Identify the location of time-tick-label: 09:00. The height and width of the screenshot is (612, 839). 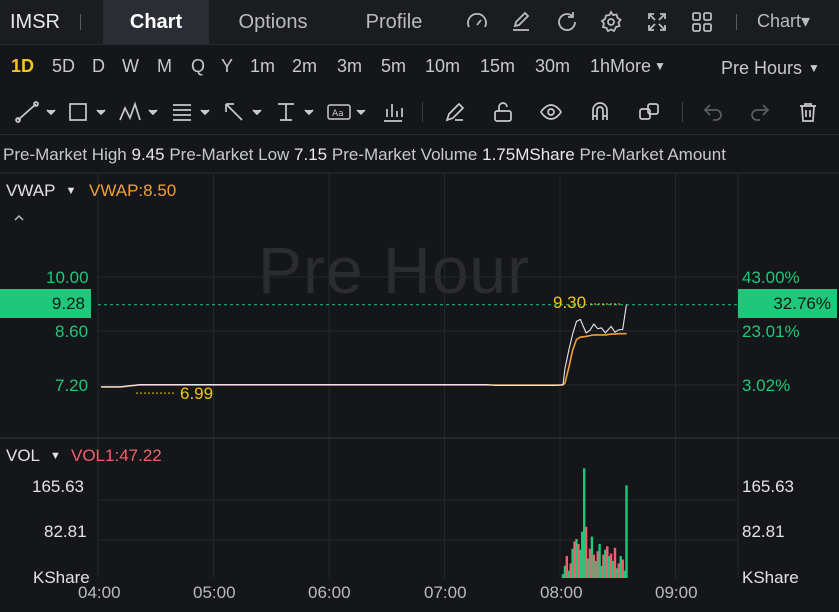
(676, 592).